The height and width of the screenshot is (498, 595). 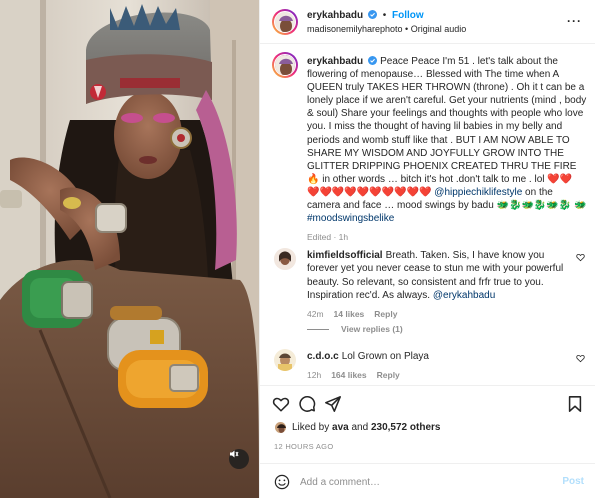 I want to click on comment-mention: @erykahbadu, so click(x=464, y=295).